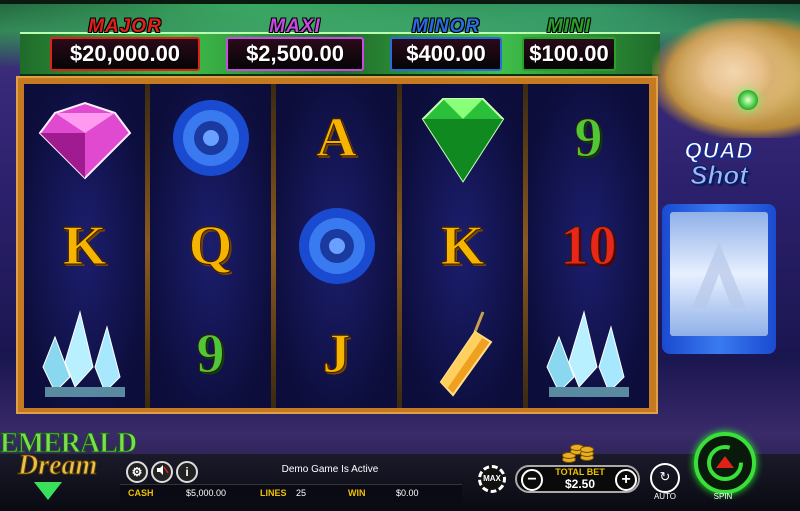  I want to click on autoplay-label: AUTO, so click(665, 496).